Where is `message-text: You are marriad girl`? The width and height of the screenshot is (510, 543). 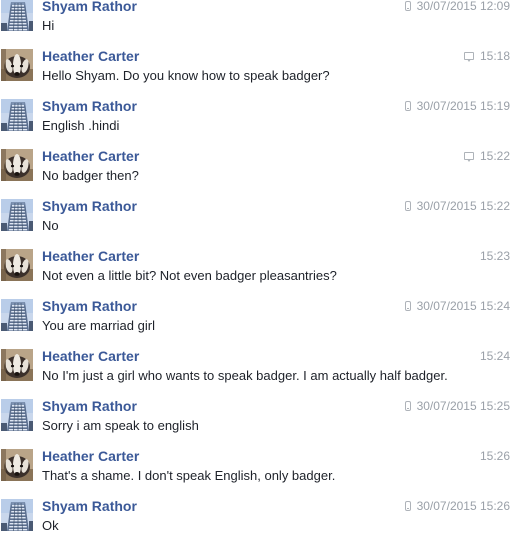 message-text: You are marriad girl is located at coordinates (98, 325).